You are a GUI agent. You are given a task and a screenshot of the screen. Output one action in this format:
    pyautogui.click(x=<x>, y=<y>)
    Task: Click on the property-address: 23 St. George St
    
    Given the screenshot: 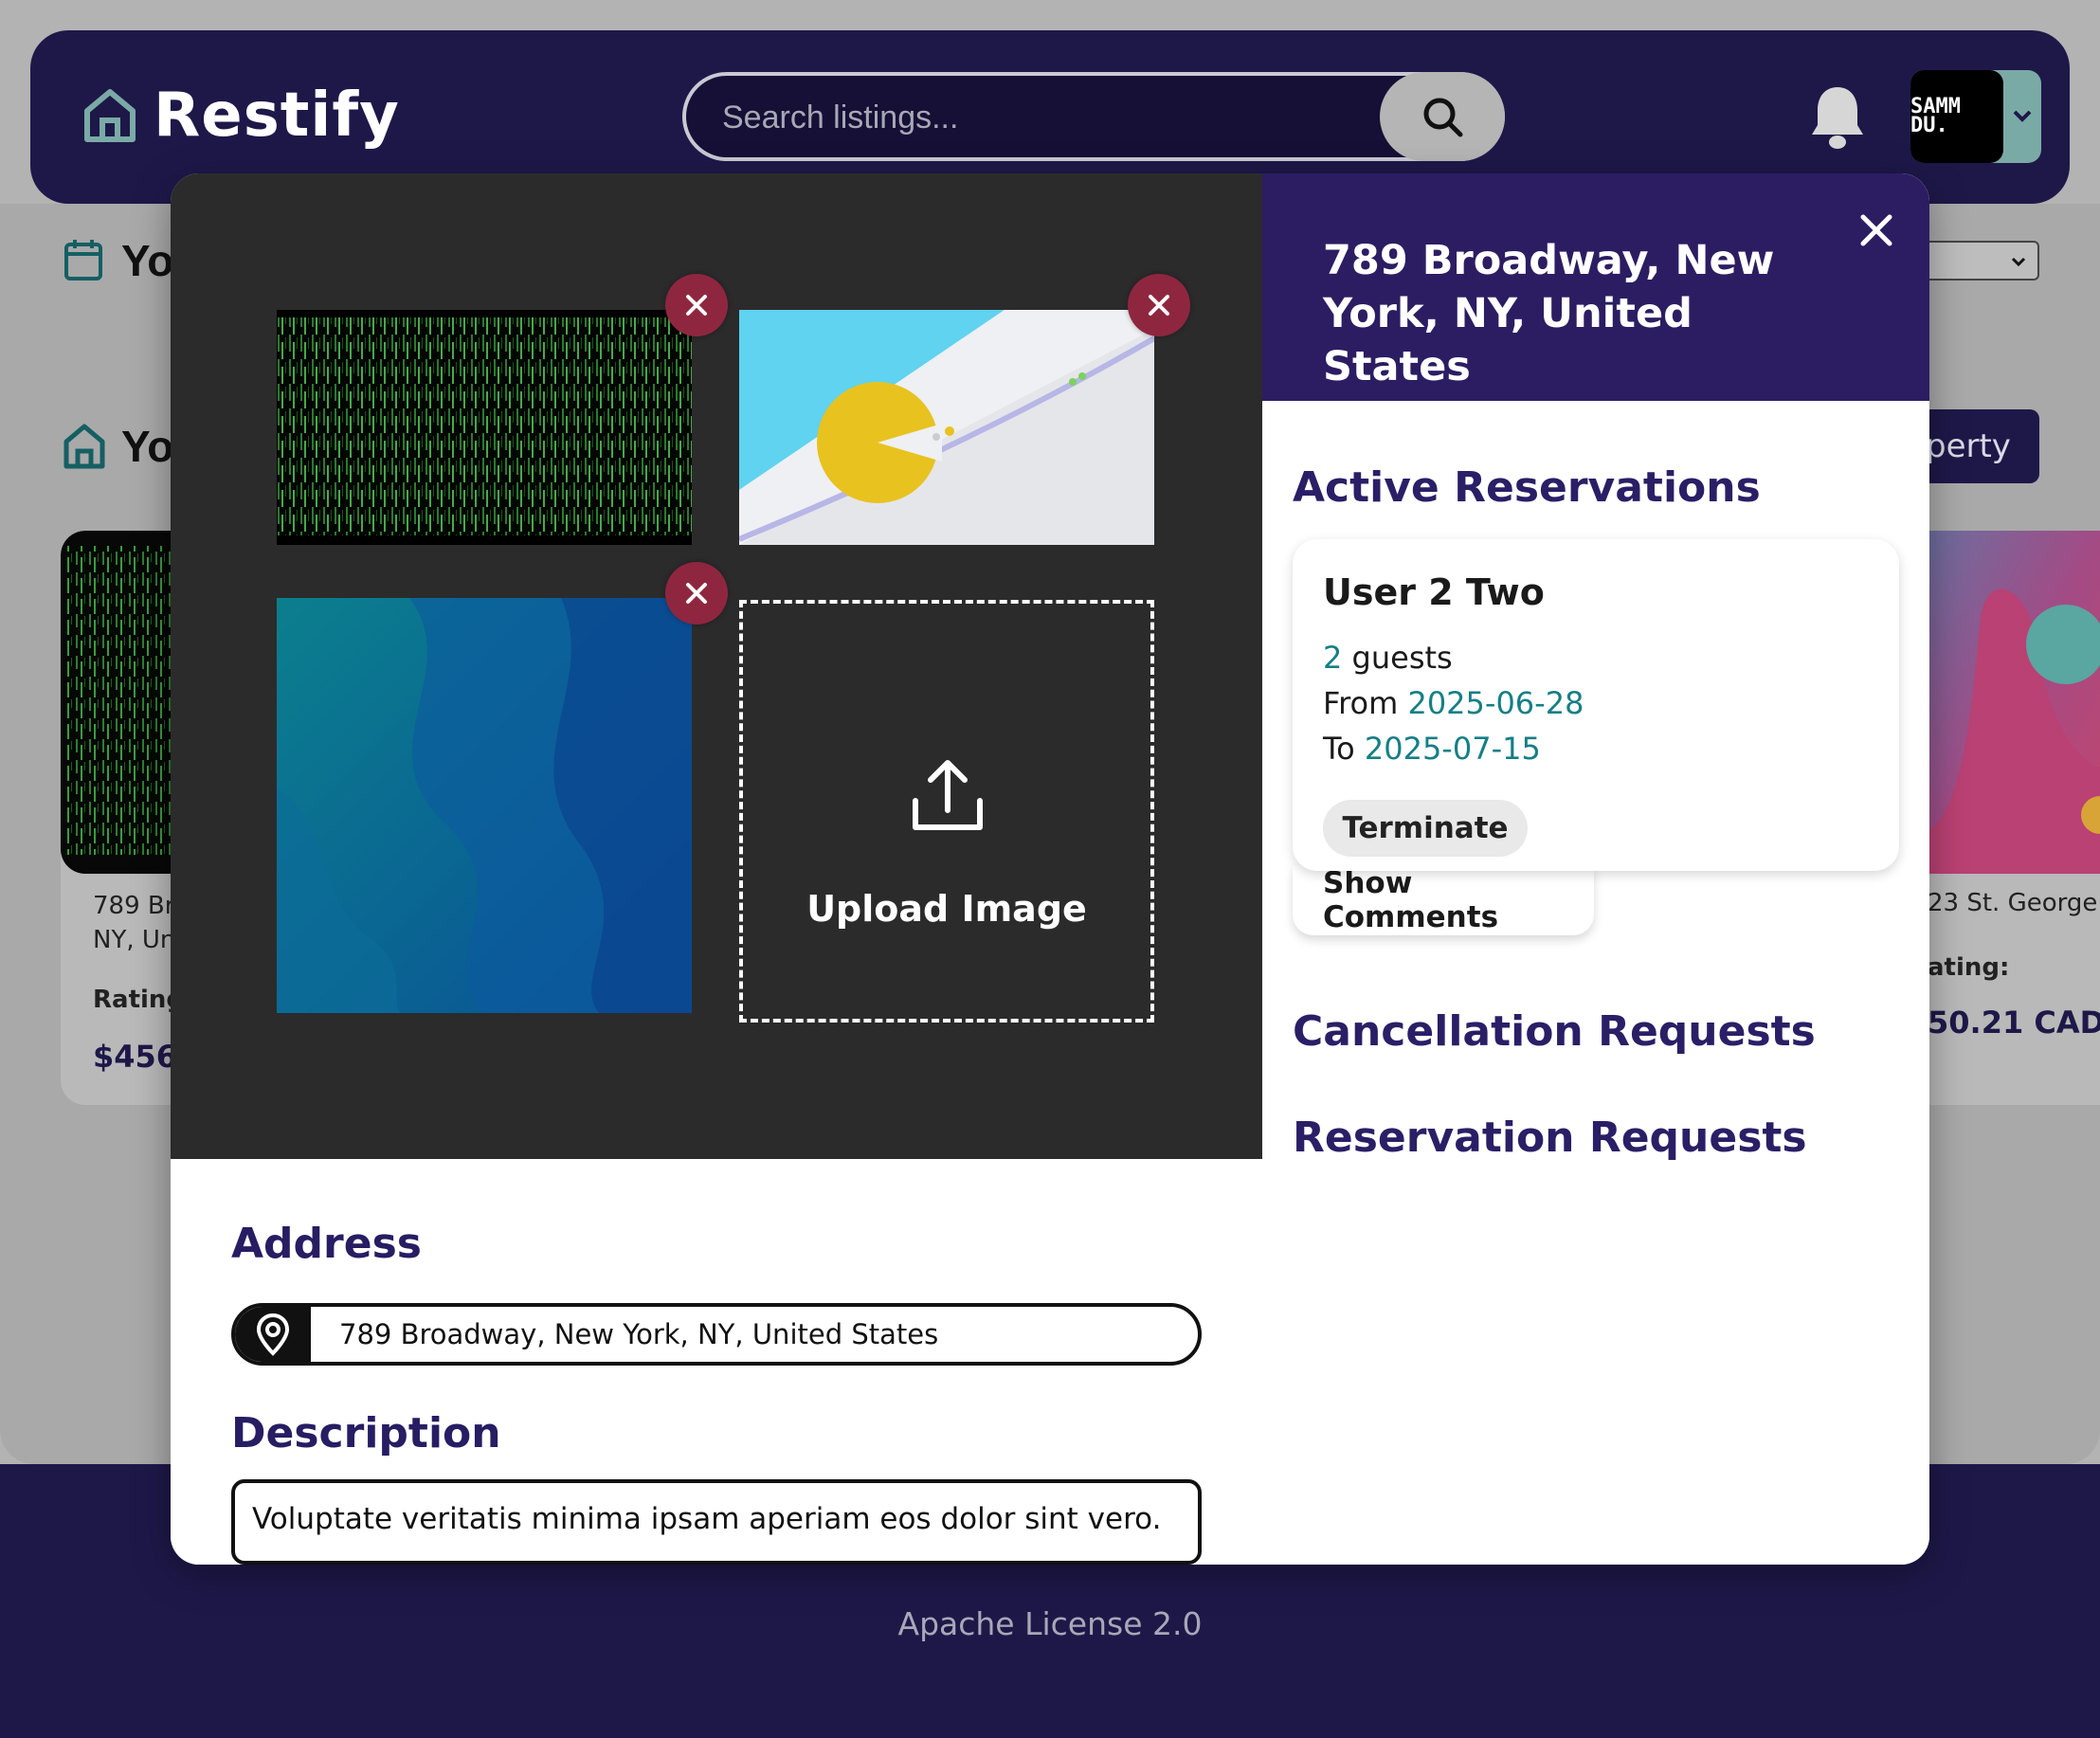 What is the action you would take?
    pyautogui.click(x=2014, y=903)
    